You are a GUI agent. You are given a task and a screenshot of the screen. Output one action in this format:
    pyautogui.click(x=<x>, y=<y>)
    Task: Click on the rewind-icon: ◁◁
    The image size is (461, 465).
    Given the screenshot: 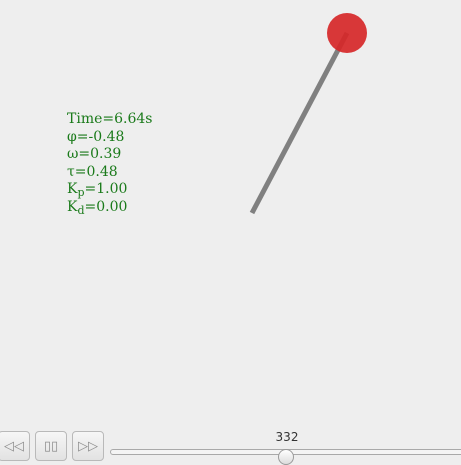 What is the action you would take?
    pyautogui.click(x=14, y=446)
    